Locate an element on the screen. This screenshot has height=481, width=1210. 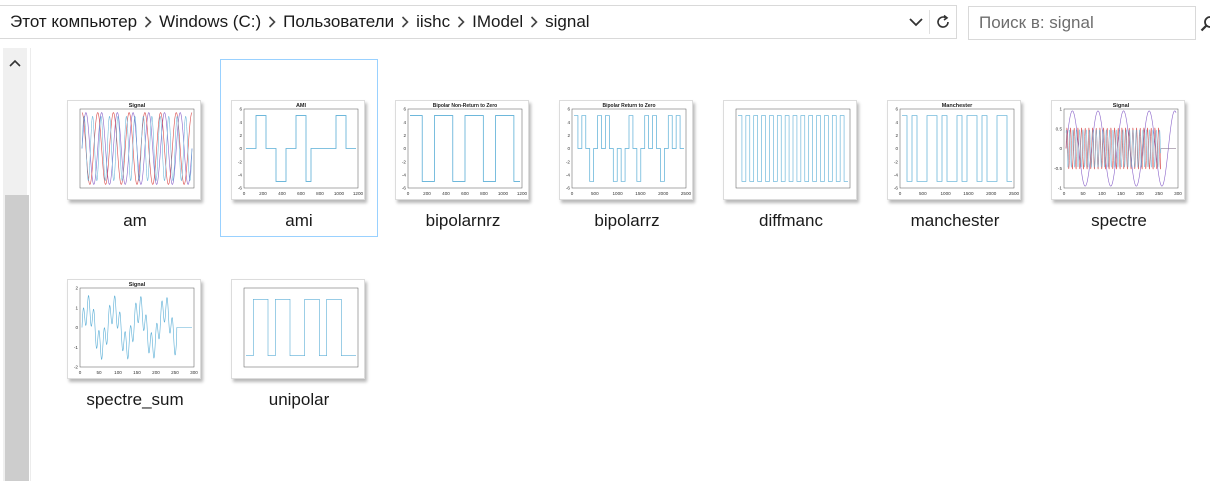
breadcrumb-users: Пользователи is located at coordinates (338, 22).